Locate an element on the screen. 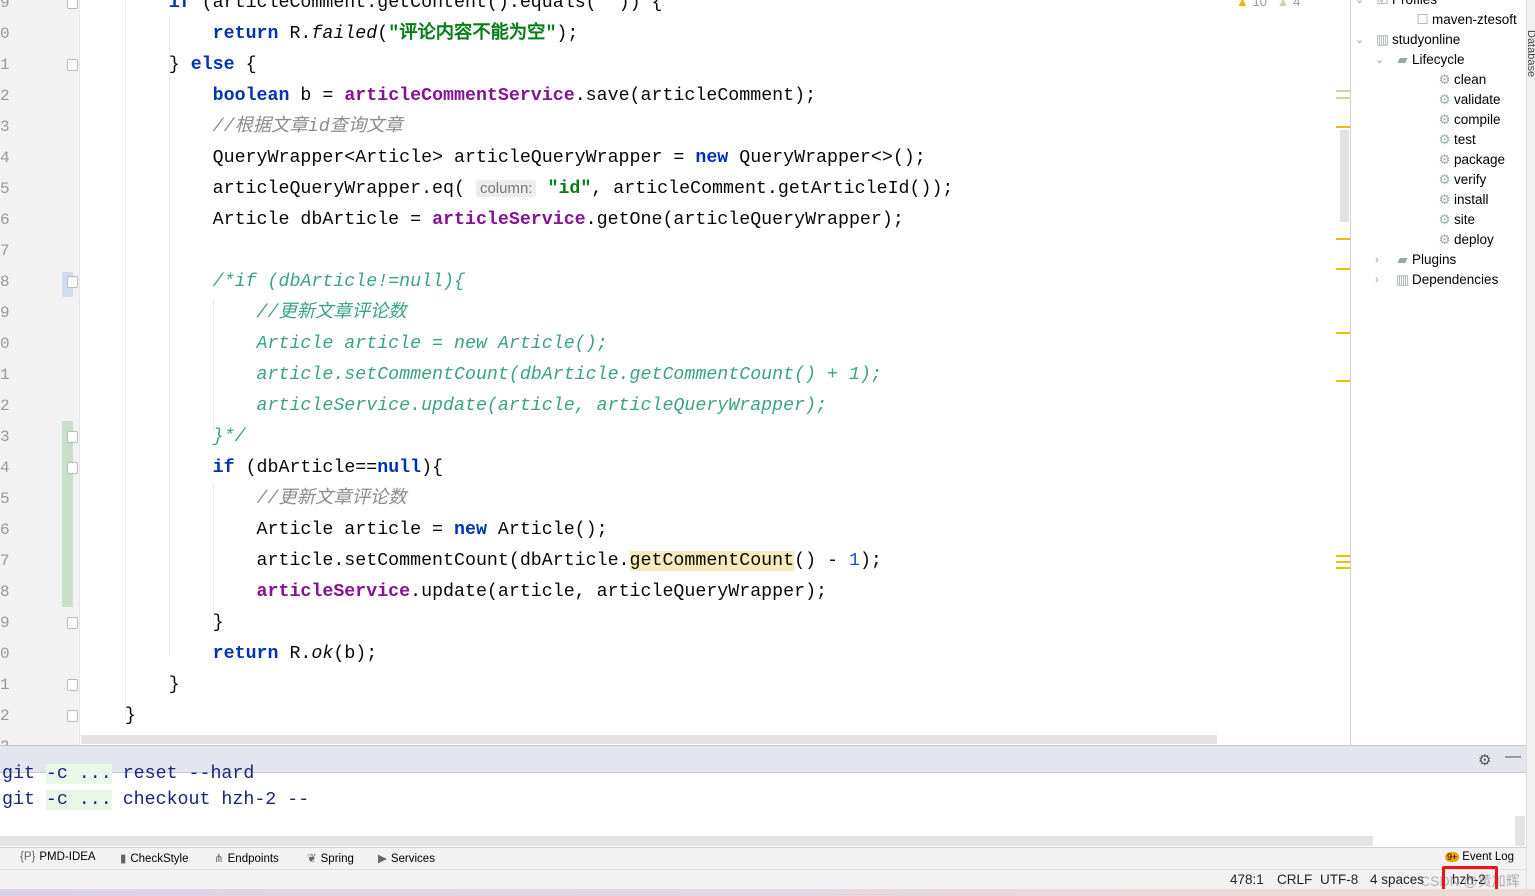 Image resolution: width=1535 pixels, height=896 pixels. database-tab: Database is located at coordinates (1531, 53).